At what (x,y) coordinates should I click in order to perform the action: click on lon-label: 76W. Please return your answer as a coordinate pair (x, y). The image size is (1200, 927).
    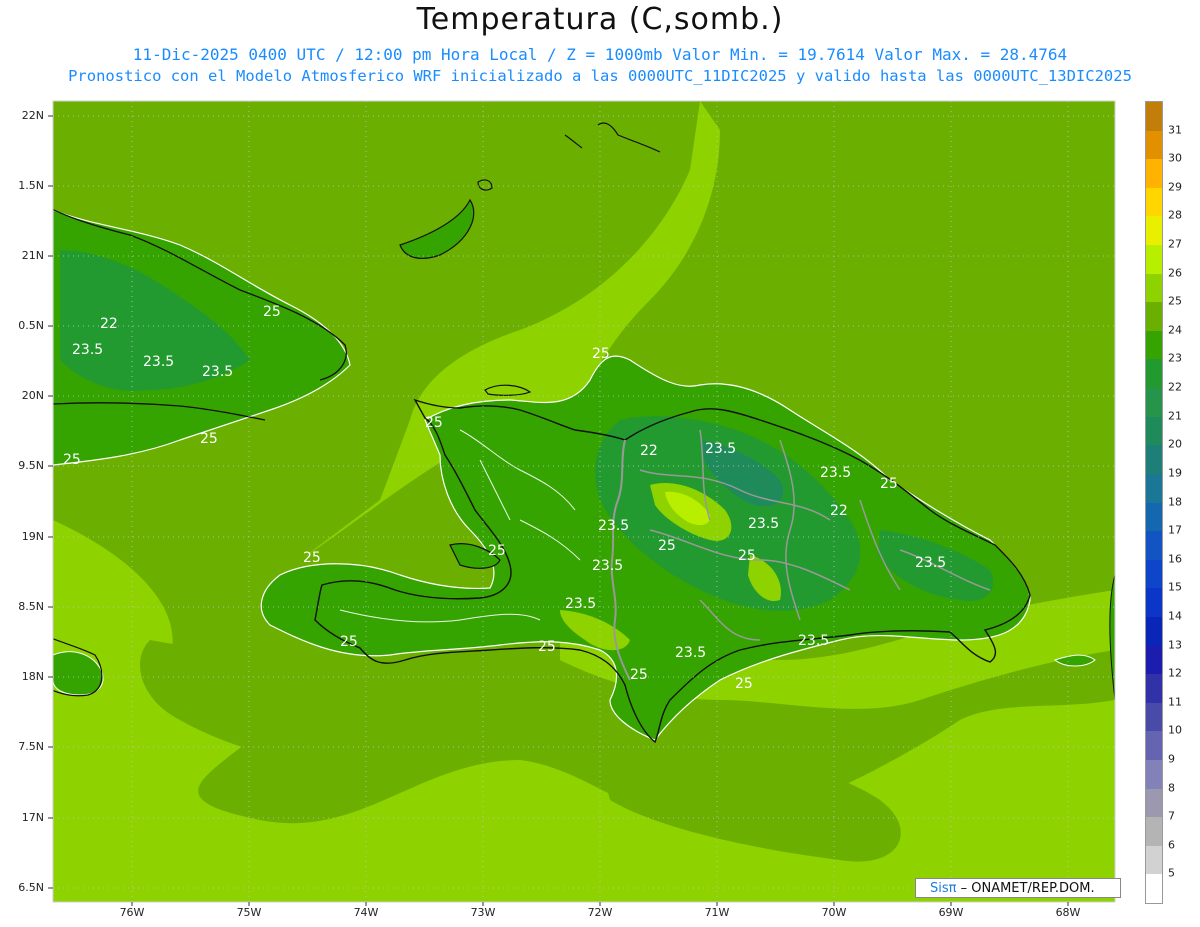
    Looking at the image, I should click on (132, 912).